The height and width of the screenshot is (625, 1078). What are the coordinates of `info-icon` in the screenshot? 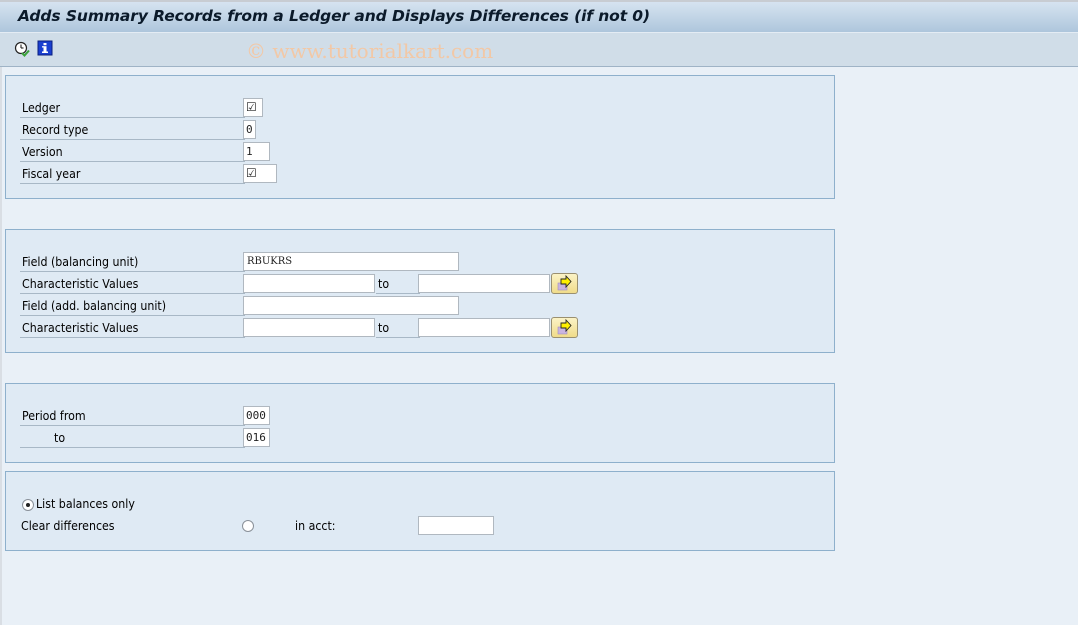 It's located at (45, 48).